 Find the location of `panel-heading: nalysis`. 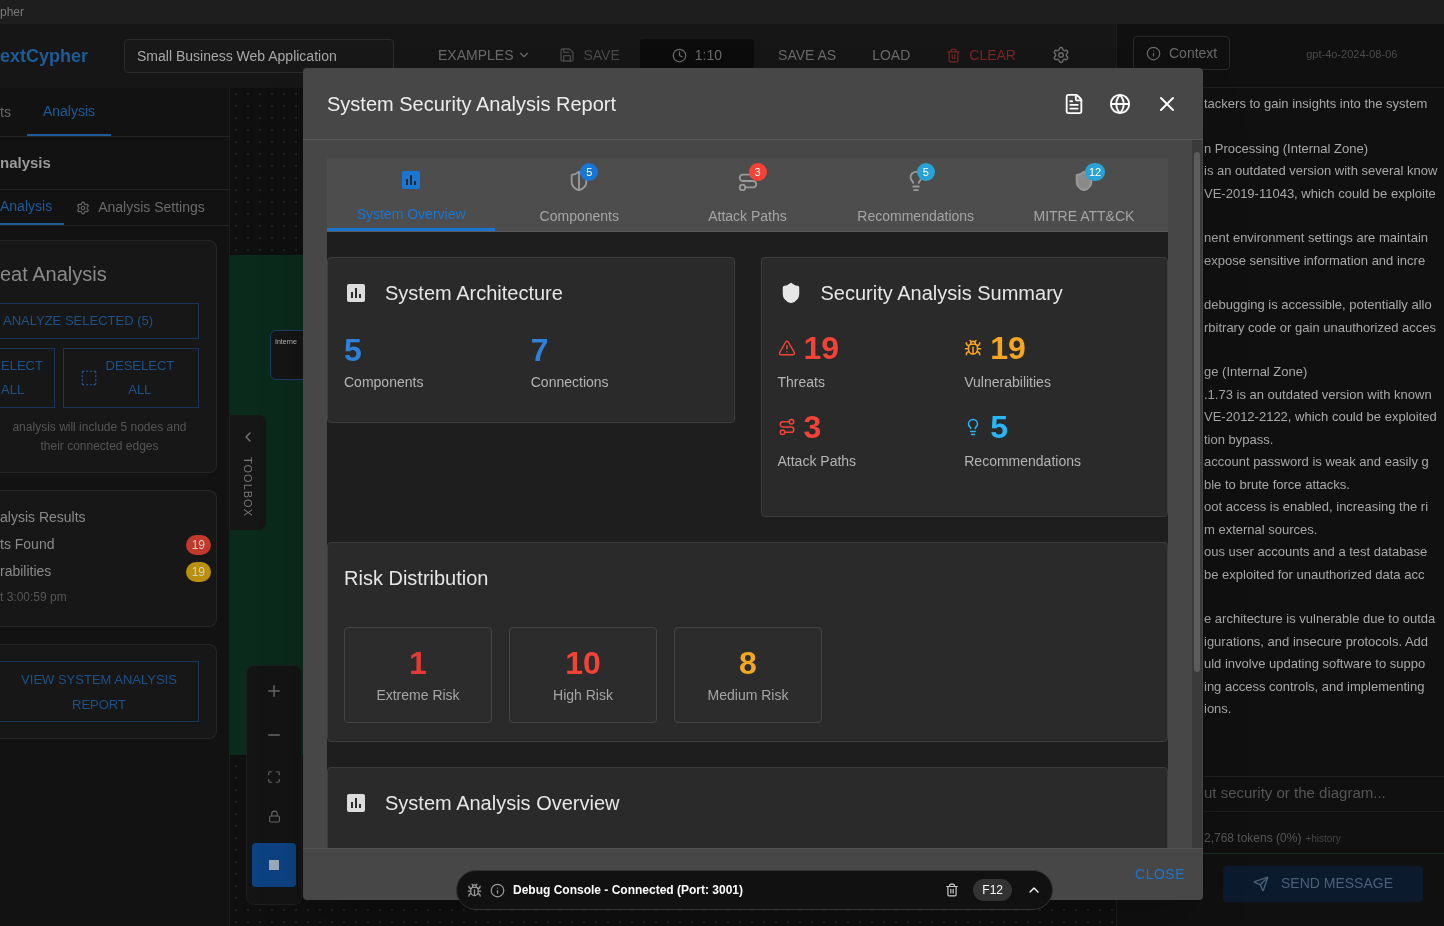

panel-heading: nalysis is located at coordinates (25, 162).